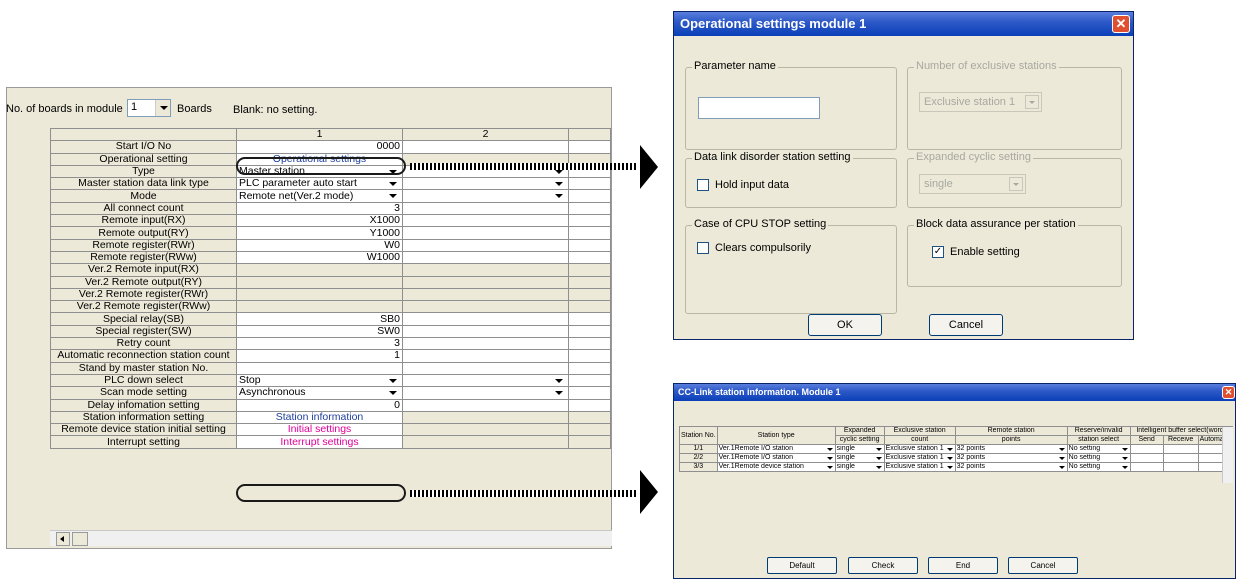 The width and height of the screenshot is (1237, 579). What do you see at coordinates (319, 380) in the screenshot?
I see `parameter-select: Stop` at bounding box center [319, 380].